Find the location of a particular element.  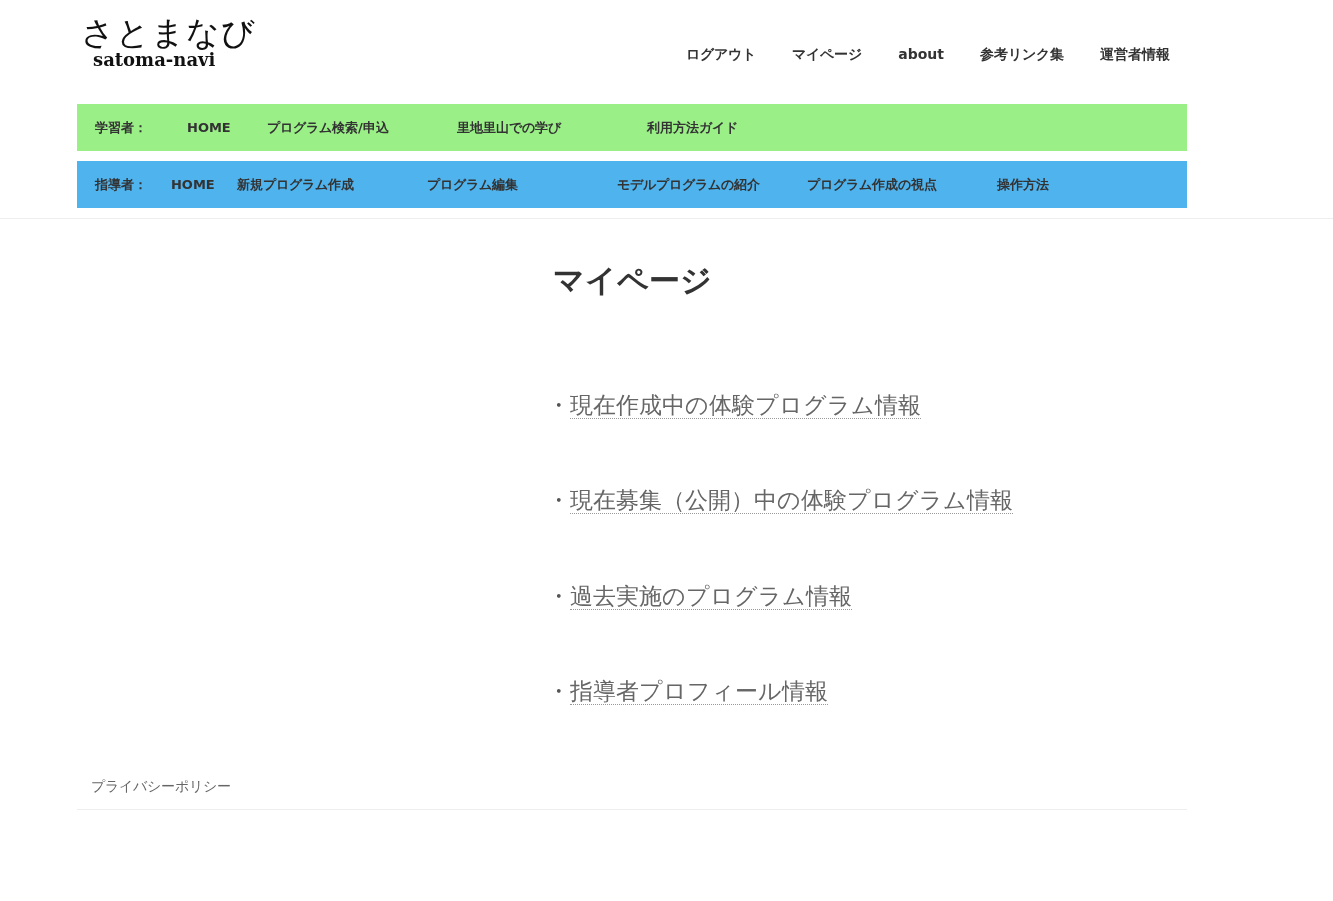

menu-link: 利用方法ガイド is located at coordinates (742, 127).